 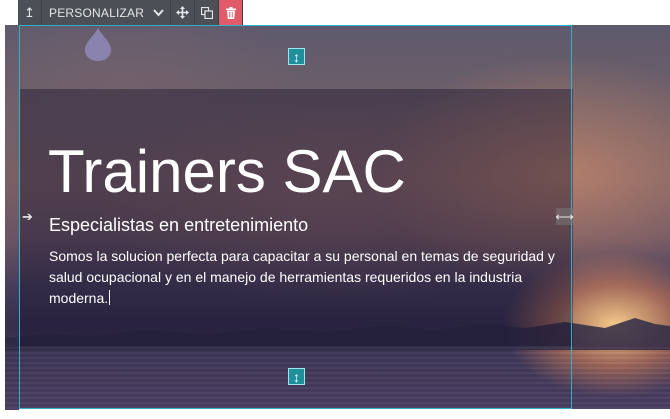 I want to click on chevron-down-icon, so click(x=158, y=12).